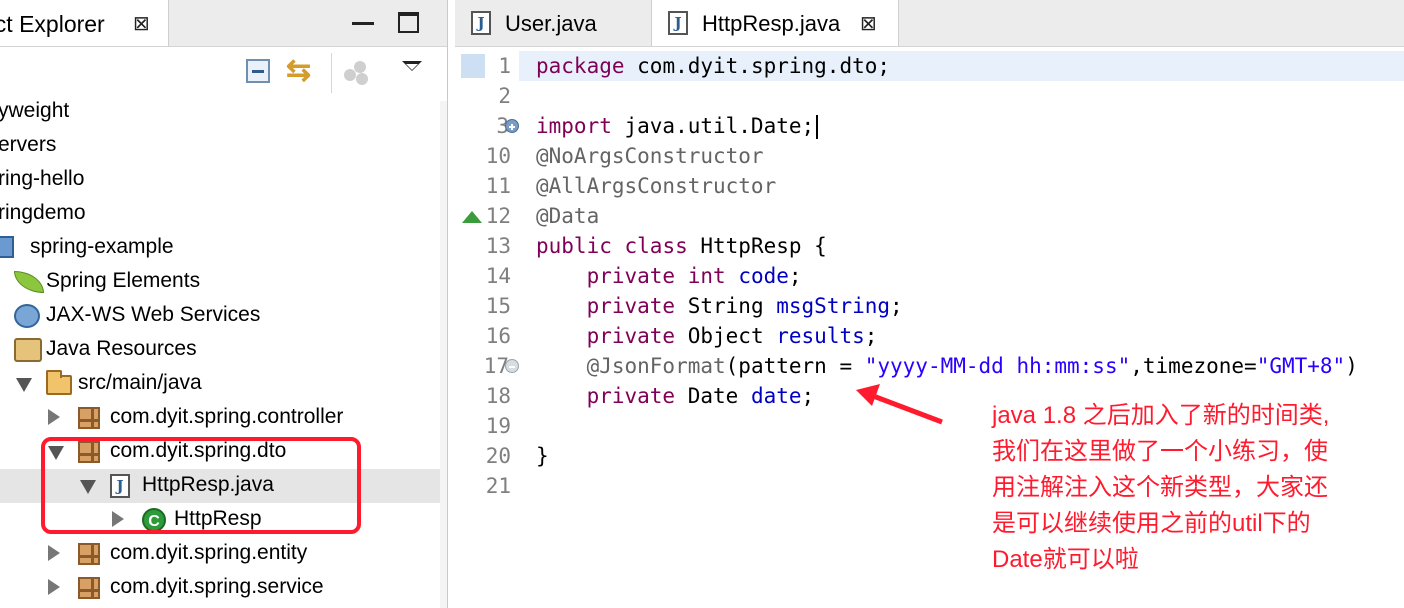  I want to click on tree-item: Java Resources, so click(223, 350).